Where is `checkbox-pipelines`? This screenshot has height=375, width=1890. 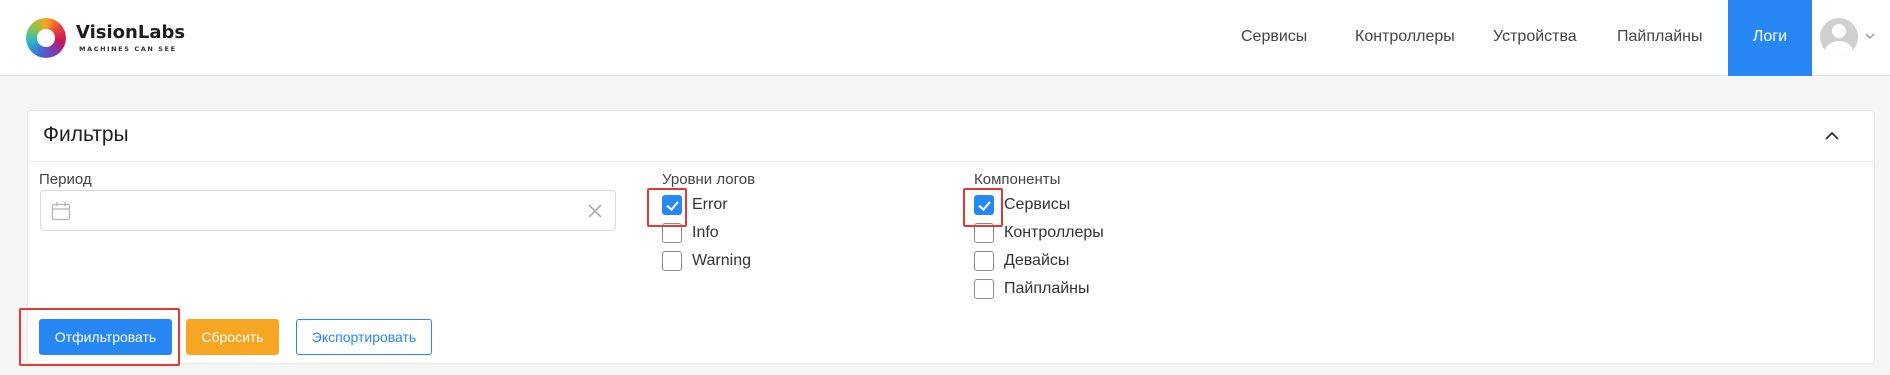
checkbox-pipelines is located at coordinates (984, 289).